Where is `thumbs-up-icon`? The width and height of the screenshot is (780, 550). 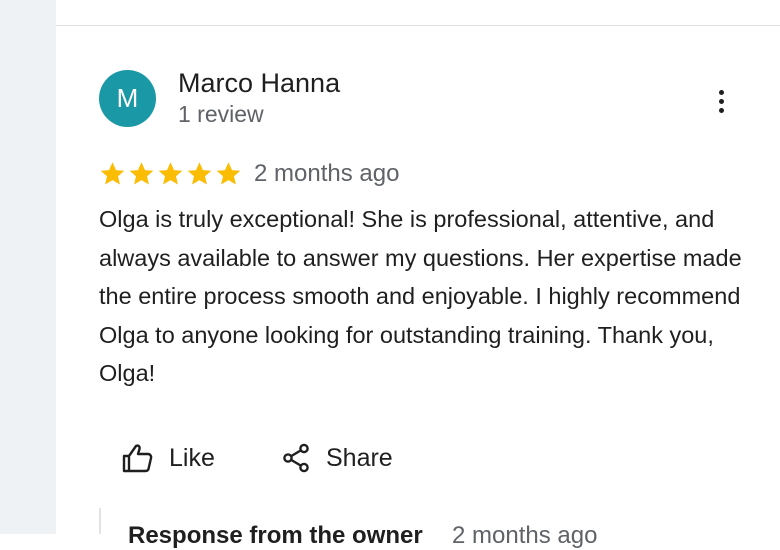 thumbs-up-icon is located at coordinates (137, 458).